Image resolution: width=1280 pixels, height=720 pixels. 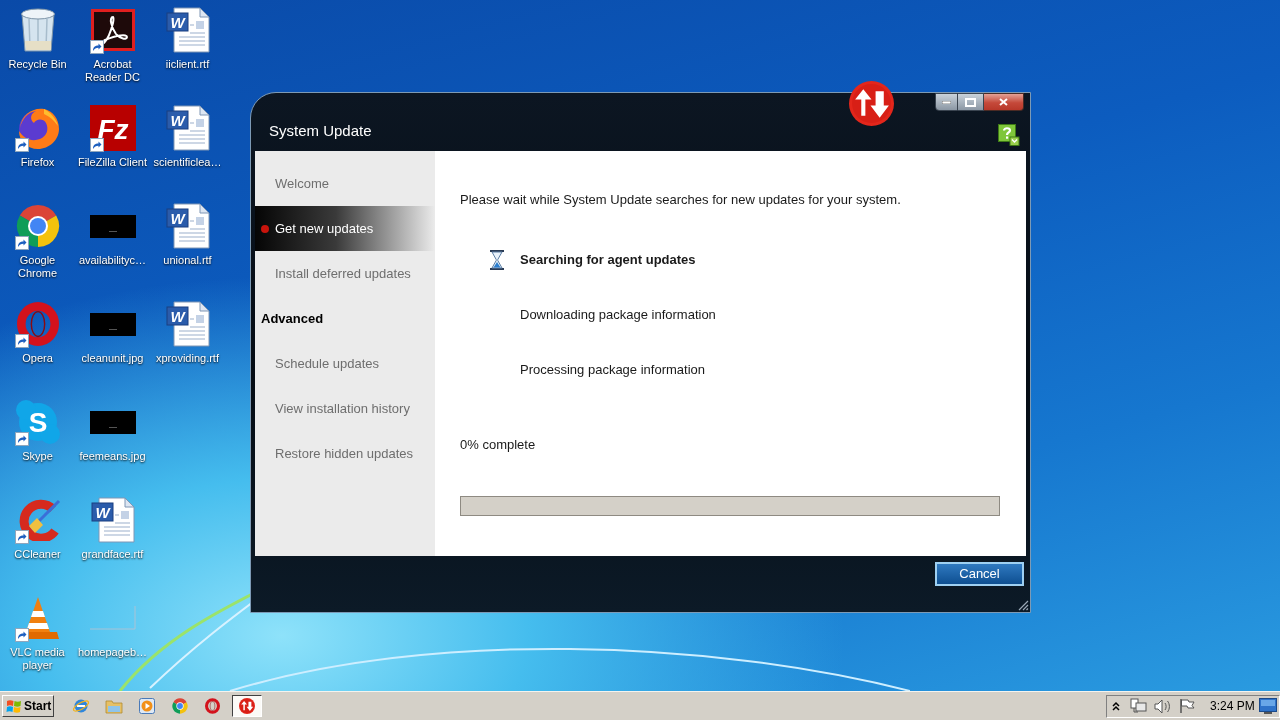 I want to click on desktop-icon-label: cleanunit.jpg, so click(x=112, y=358).